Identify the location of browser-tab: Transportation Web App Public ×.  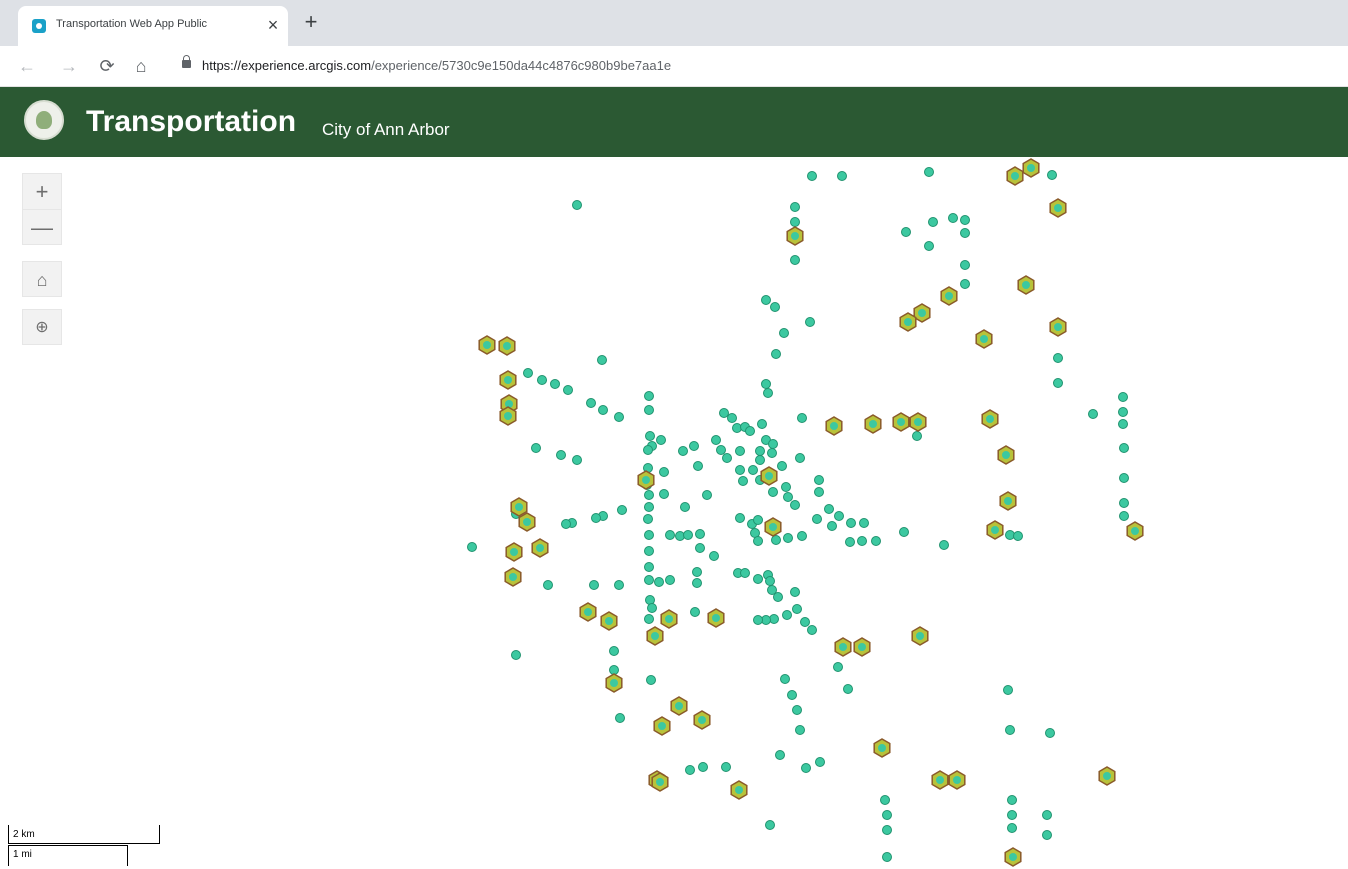
(153, 26).